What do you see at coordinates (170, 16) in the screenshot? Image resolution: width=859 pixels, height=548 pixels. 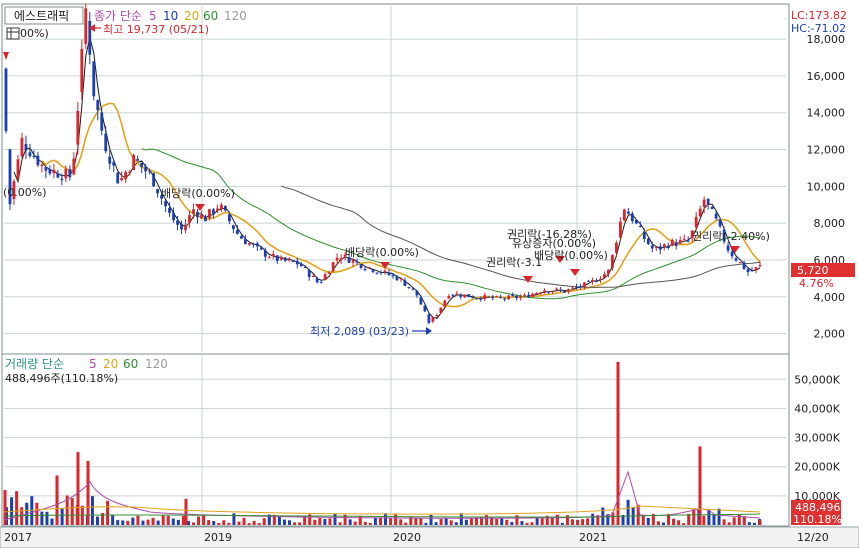 I see `legend-ma10: 10` at bounding box center [170, 16].